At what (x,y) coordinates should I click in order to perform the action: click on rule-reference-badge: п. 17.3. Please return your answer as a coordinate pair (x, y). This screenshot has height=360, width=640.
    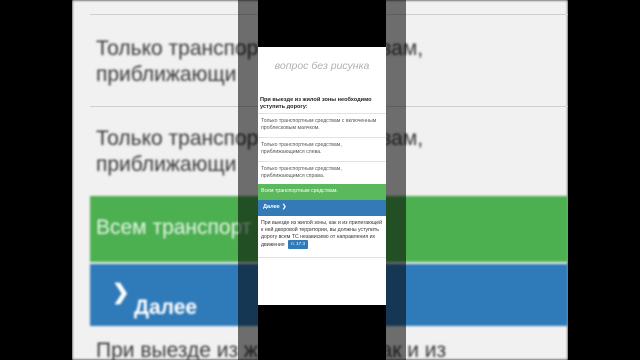
    Looking at the image, I should click on (298, 245).